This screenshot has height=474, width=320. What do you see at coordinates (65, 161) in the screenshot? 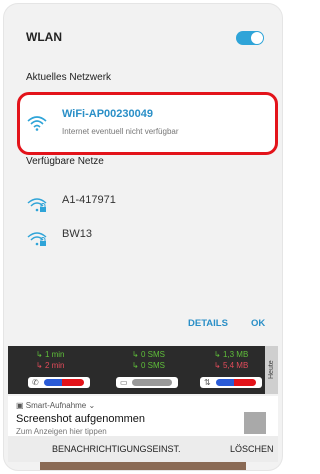
I see `available-networks-label: Verfügbare Netze` at bounding box center [65, 161].